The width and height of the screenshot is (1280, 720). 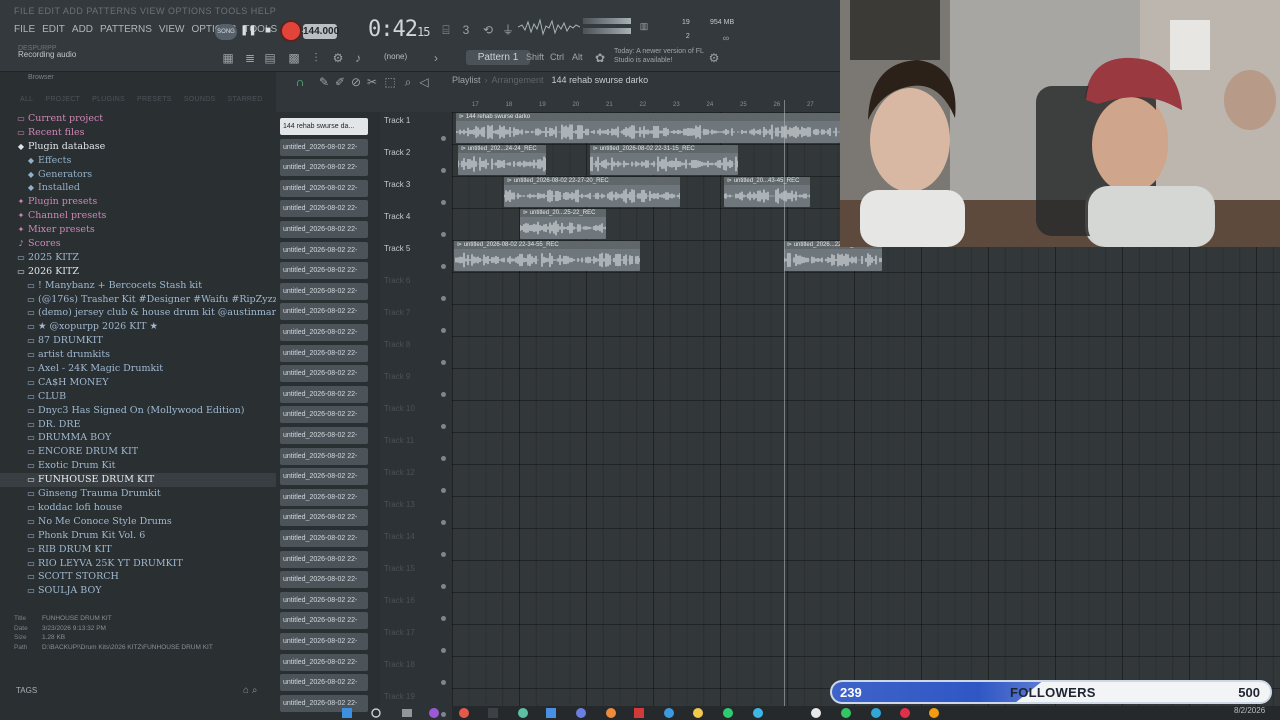 I want to click on record-button, so click(x=291, y=31).